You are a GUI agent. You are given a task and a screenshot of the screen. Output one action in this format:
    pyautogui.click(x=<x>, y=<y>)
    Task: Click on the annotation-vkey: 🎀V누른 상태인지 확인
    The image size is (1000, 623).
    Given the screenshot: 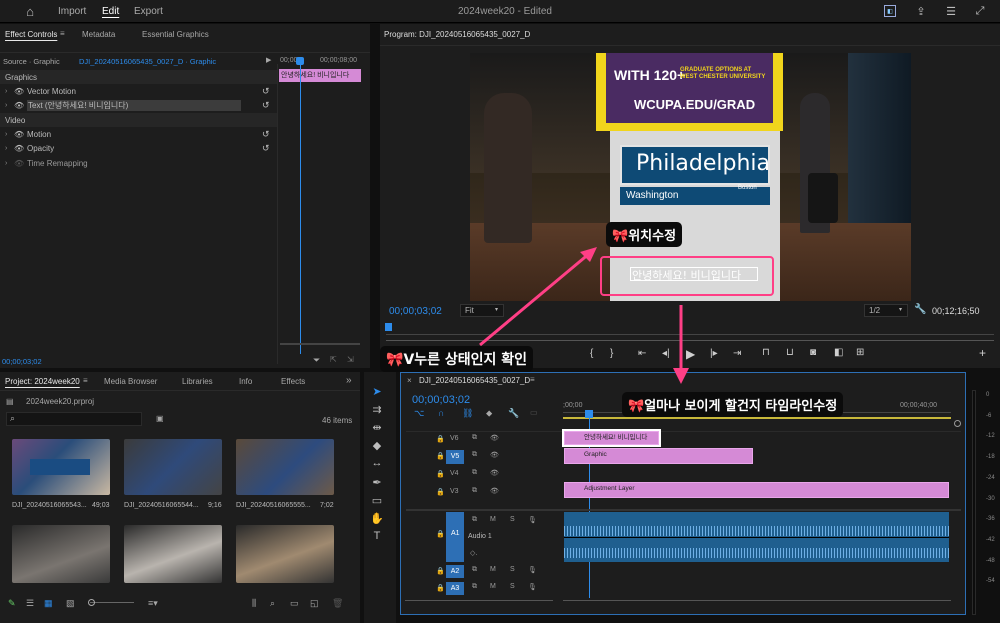 What is the action you would take?
    pyautogui.click(x=457, y=359)
    